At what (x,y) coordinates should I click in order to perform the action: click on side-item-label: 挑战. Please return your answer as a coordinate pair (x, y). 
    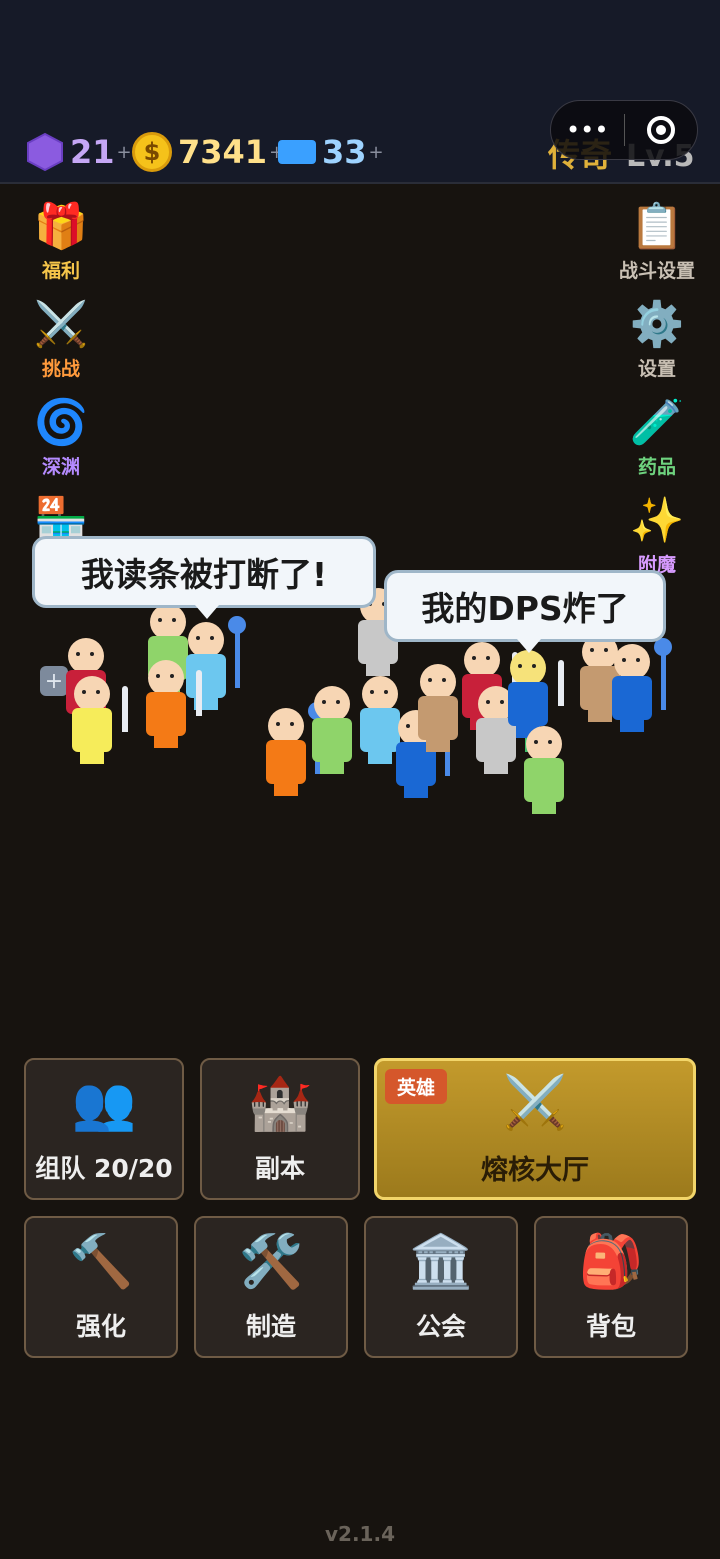
    Looking at the image, I should click on (60, 369).